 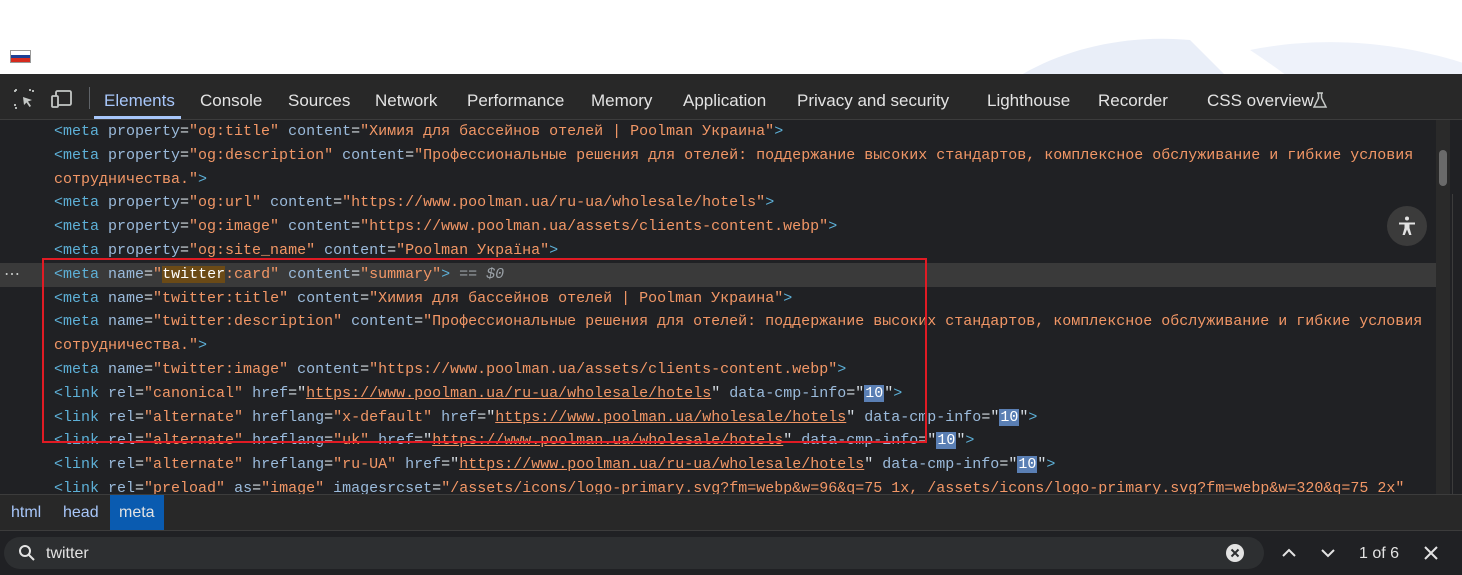 What do you see at coordinates (89, 98) in the screenshot?
I see `toolbar-divider` at bounding box center [89, 98].